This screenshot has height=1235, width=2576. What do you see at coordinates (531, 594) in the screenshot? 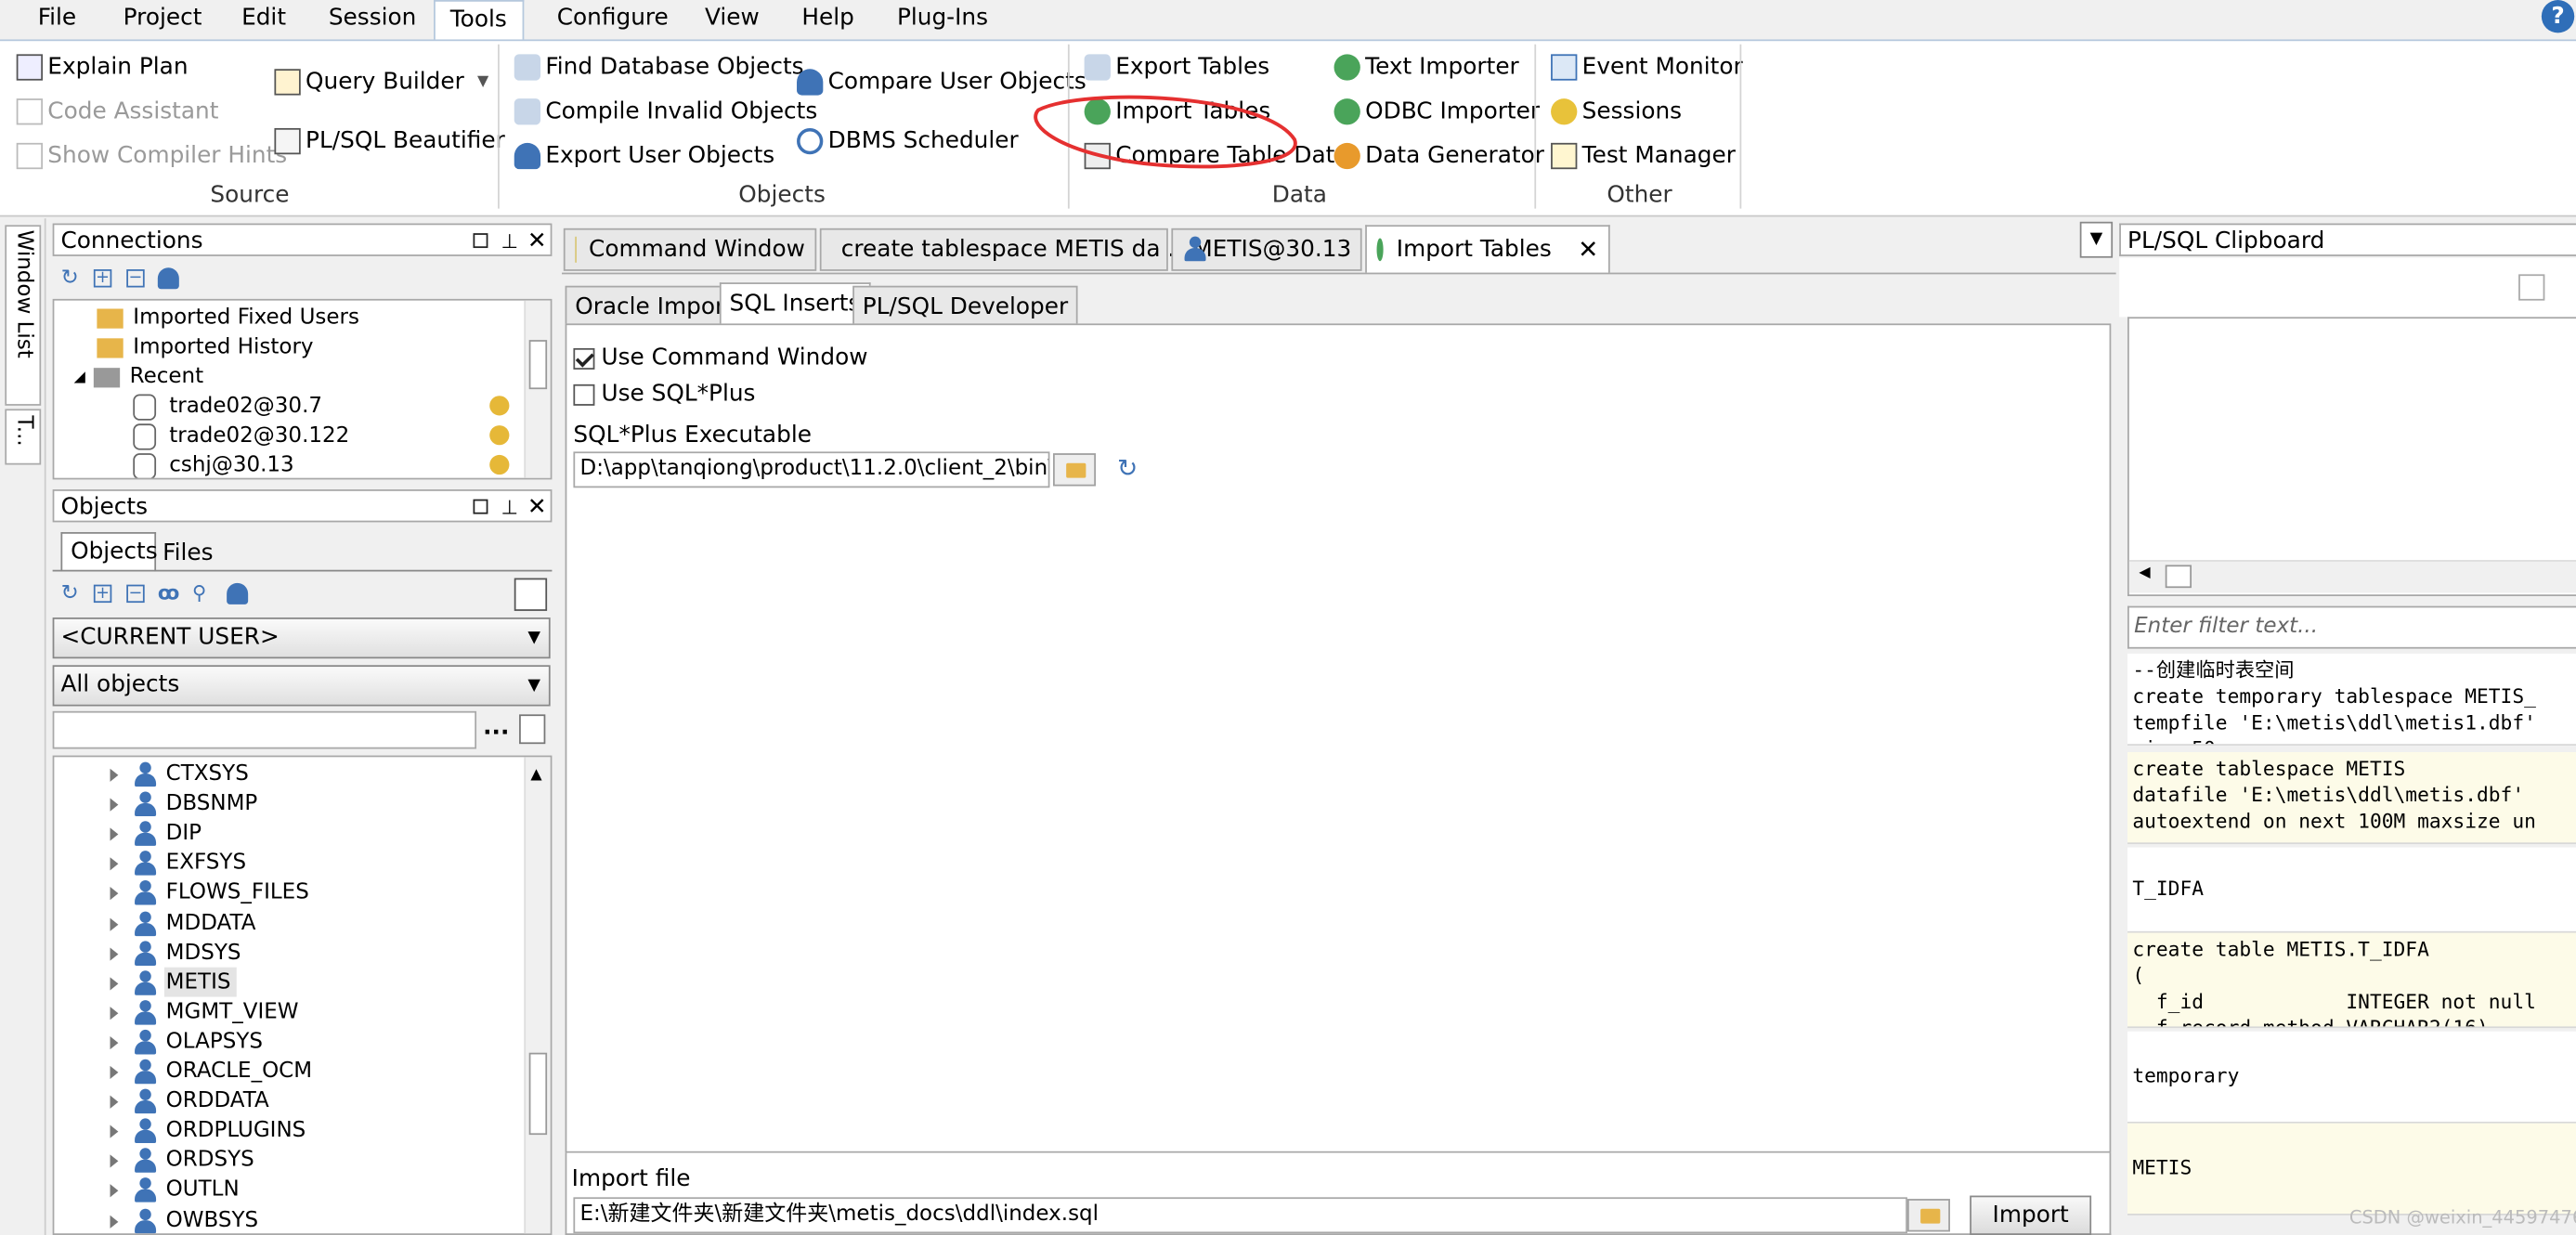
I see `new-window-icon` at bounding box center [531, 594].